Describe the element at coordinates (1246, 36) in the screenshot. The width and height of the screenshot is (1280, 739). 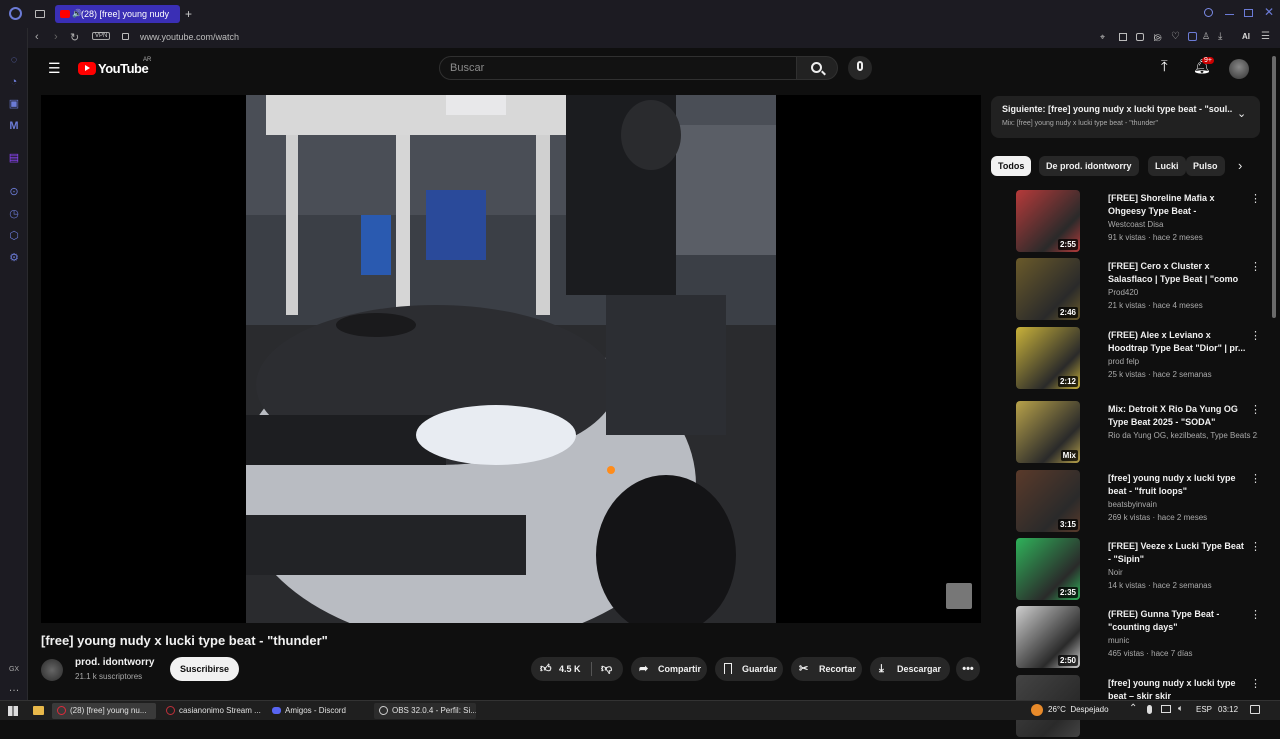
I see `ai-button: AI` at that location.